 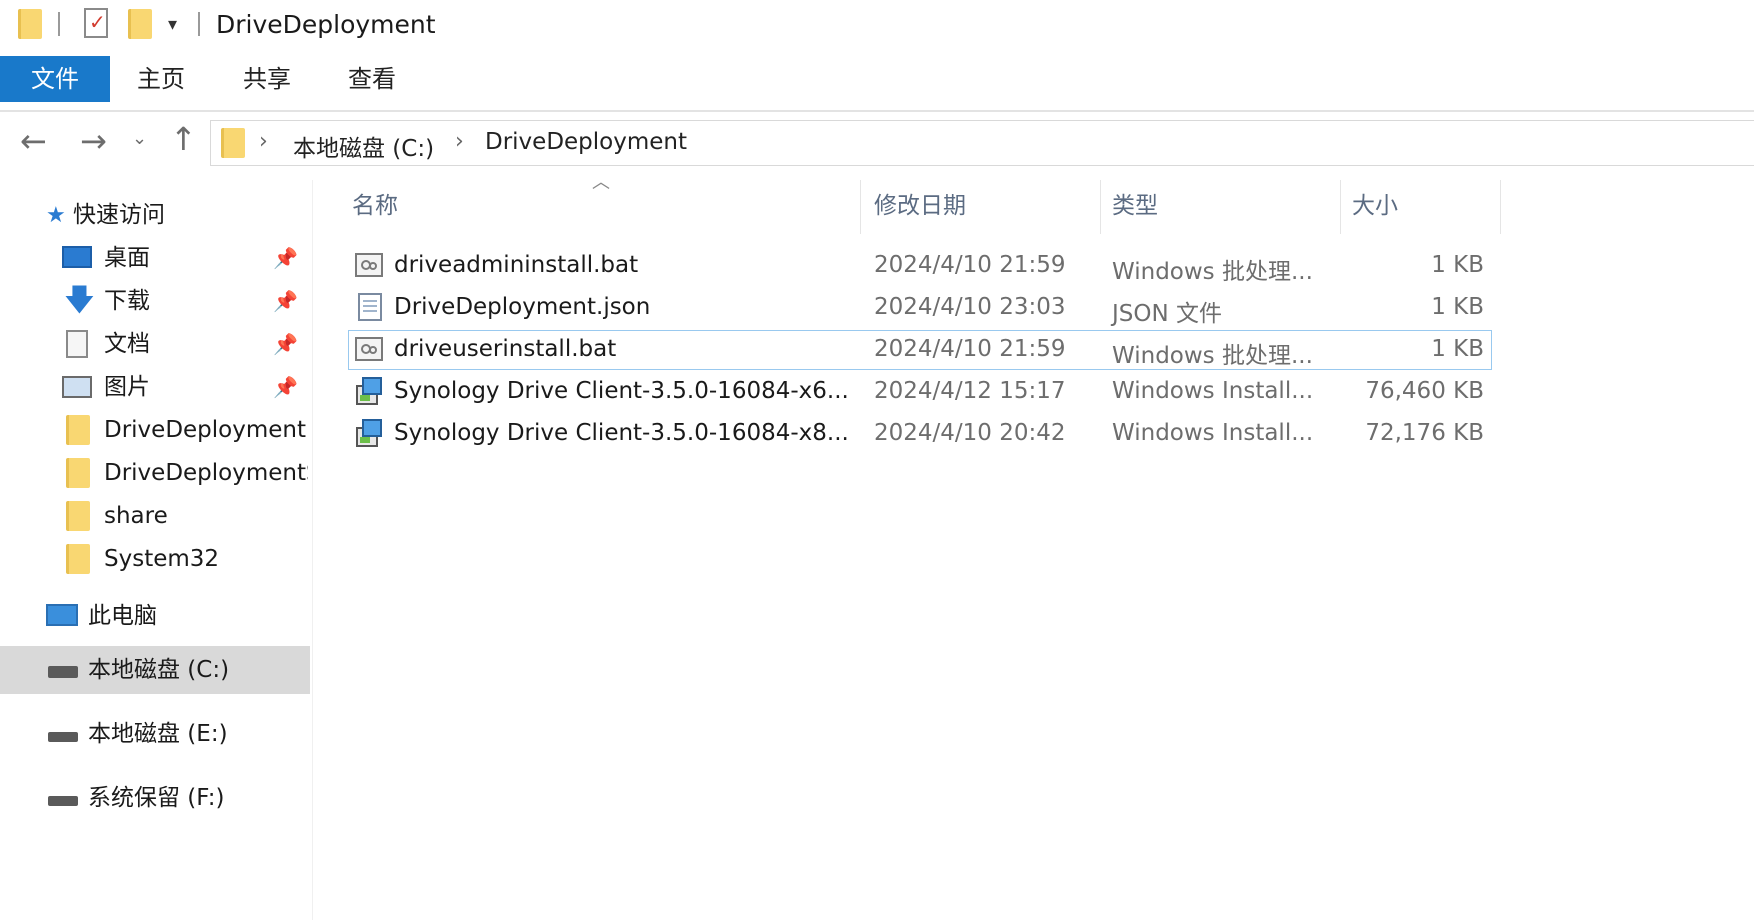 I want to click on properties-icon: ✓, so click(x=96, y=23).